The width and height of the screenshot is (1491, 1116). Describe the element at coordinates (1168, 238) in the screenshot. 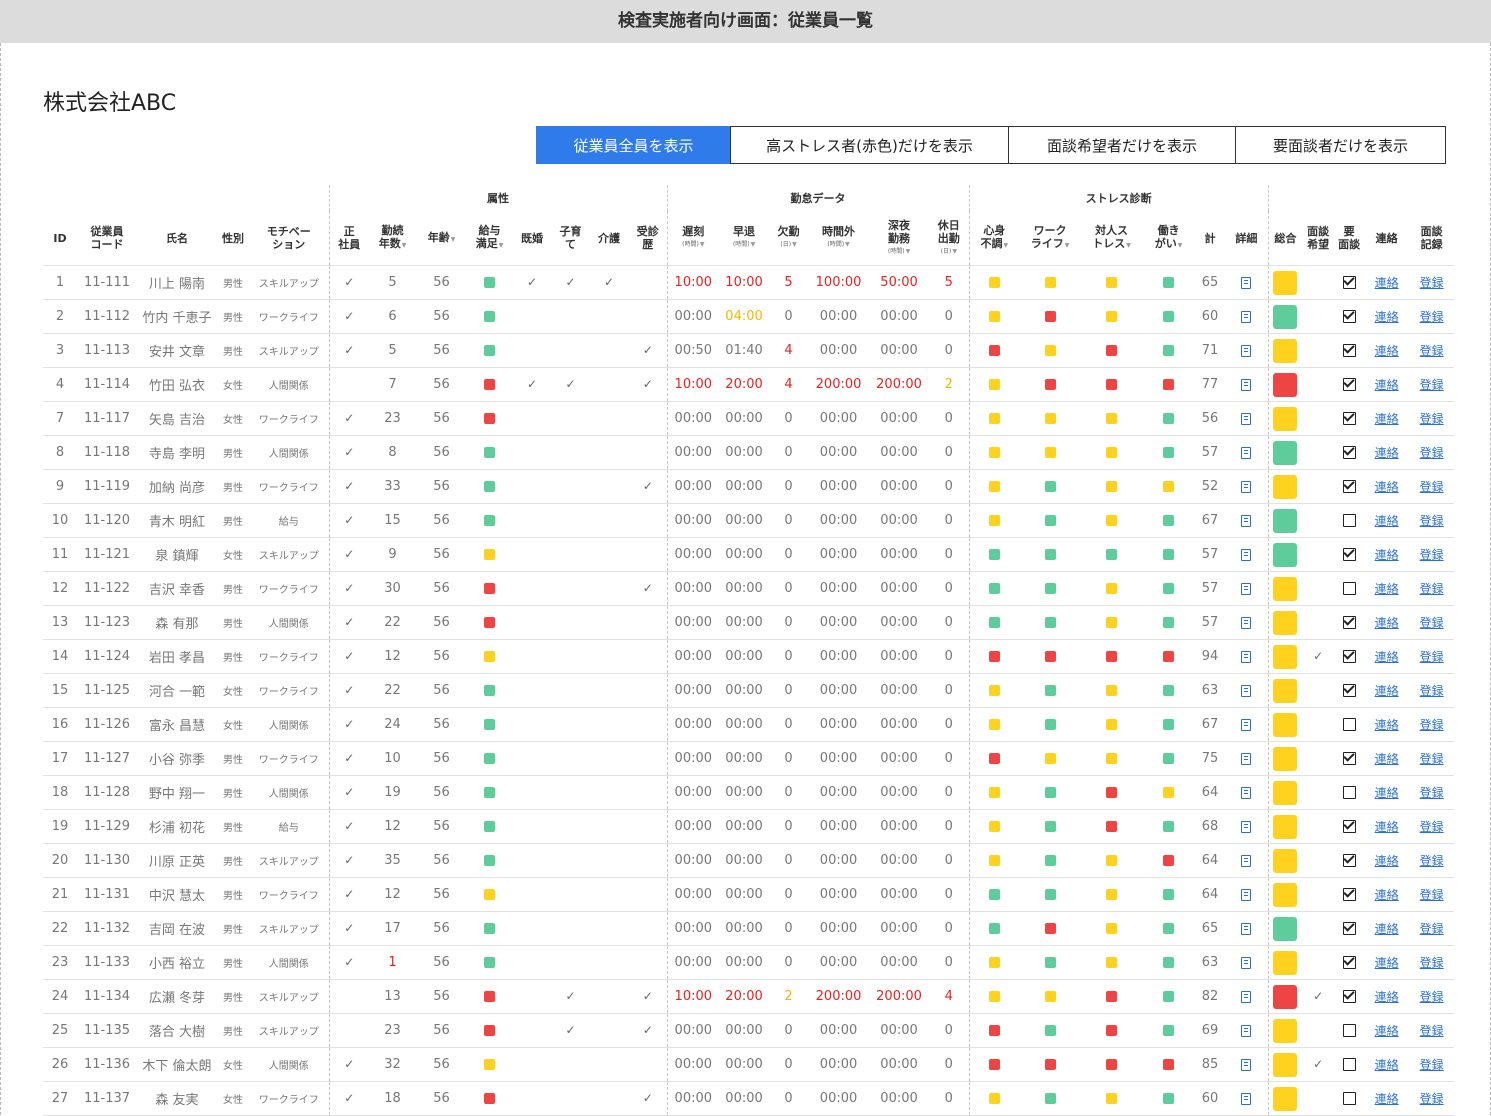

I see `col-purpose: 働き がい▼` at that location.